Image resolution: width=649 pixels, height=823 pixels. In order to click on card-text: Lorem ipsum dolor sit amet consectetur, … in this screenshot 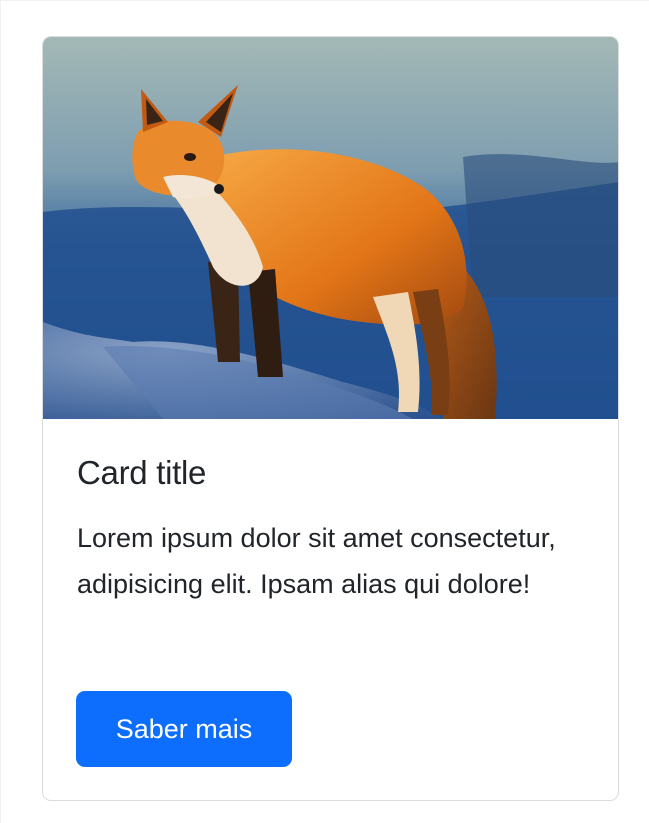, I will do `click(316, 561)`.